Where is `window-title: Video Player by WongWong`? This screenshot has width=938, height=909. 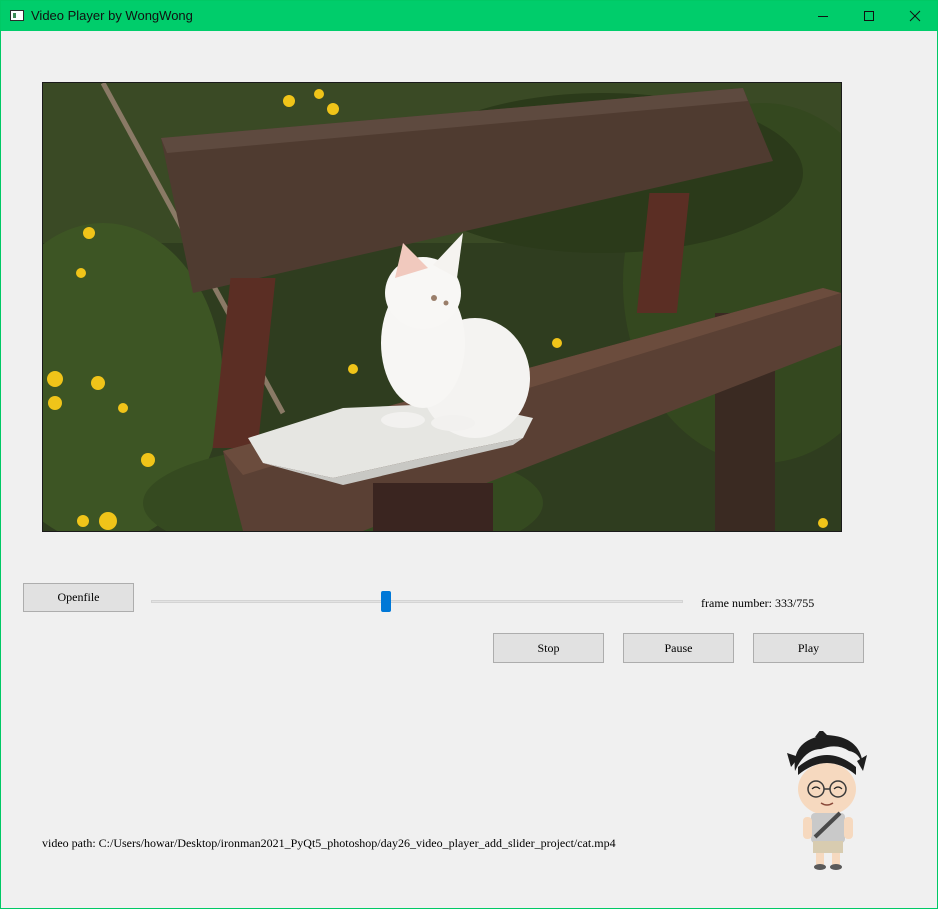 window-title: Video Player by WongWong is located at coordinates (112, 15).